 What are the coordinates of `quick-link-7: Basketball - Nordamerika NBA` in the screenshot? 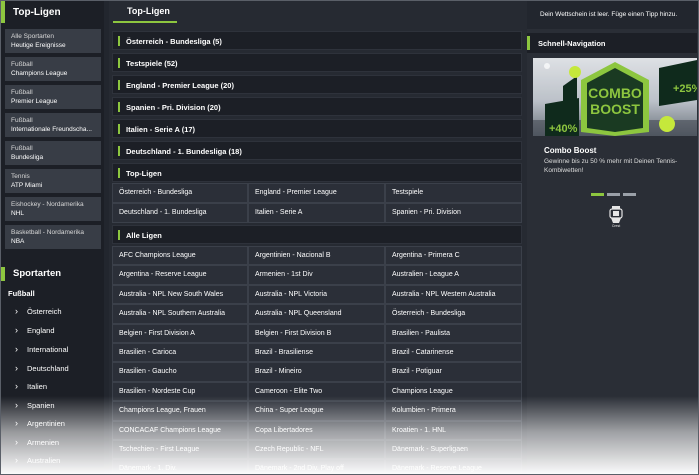 It's located at (53, 237).